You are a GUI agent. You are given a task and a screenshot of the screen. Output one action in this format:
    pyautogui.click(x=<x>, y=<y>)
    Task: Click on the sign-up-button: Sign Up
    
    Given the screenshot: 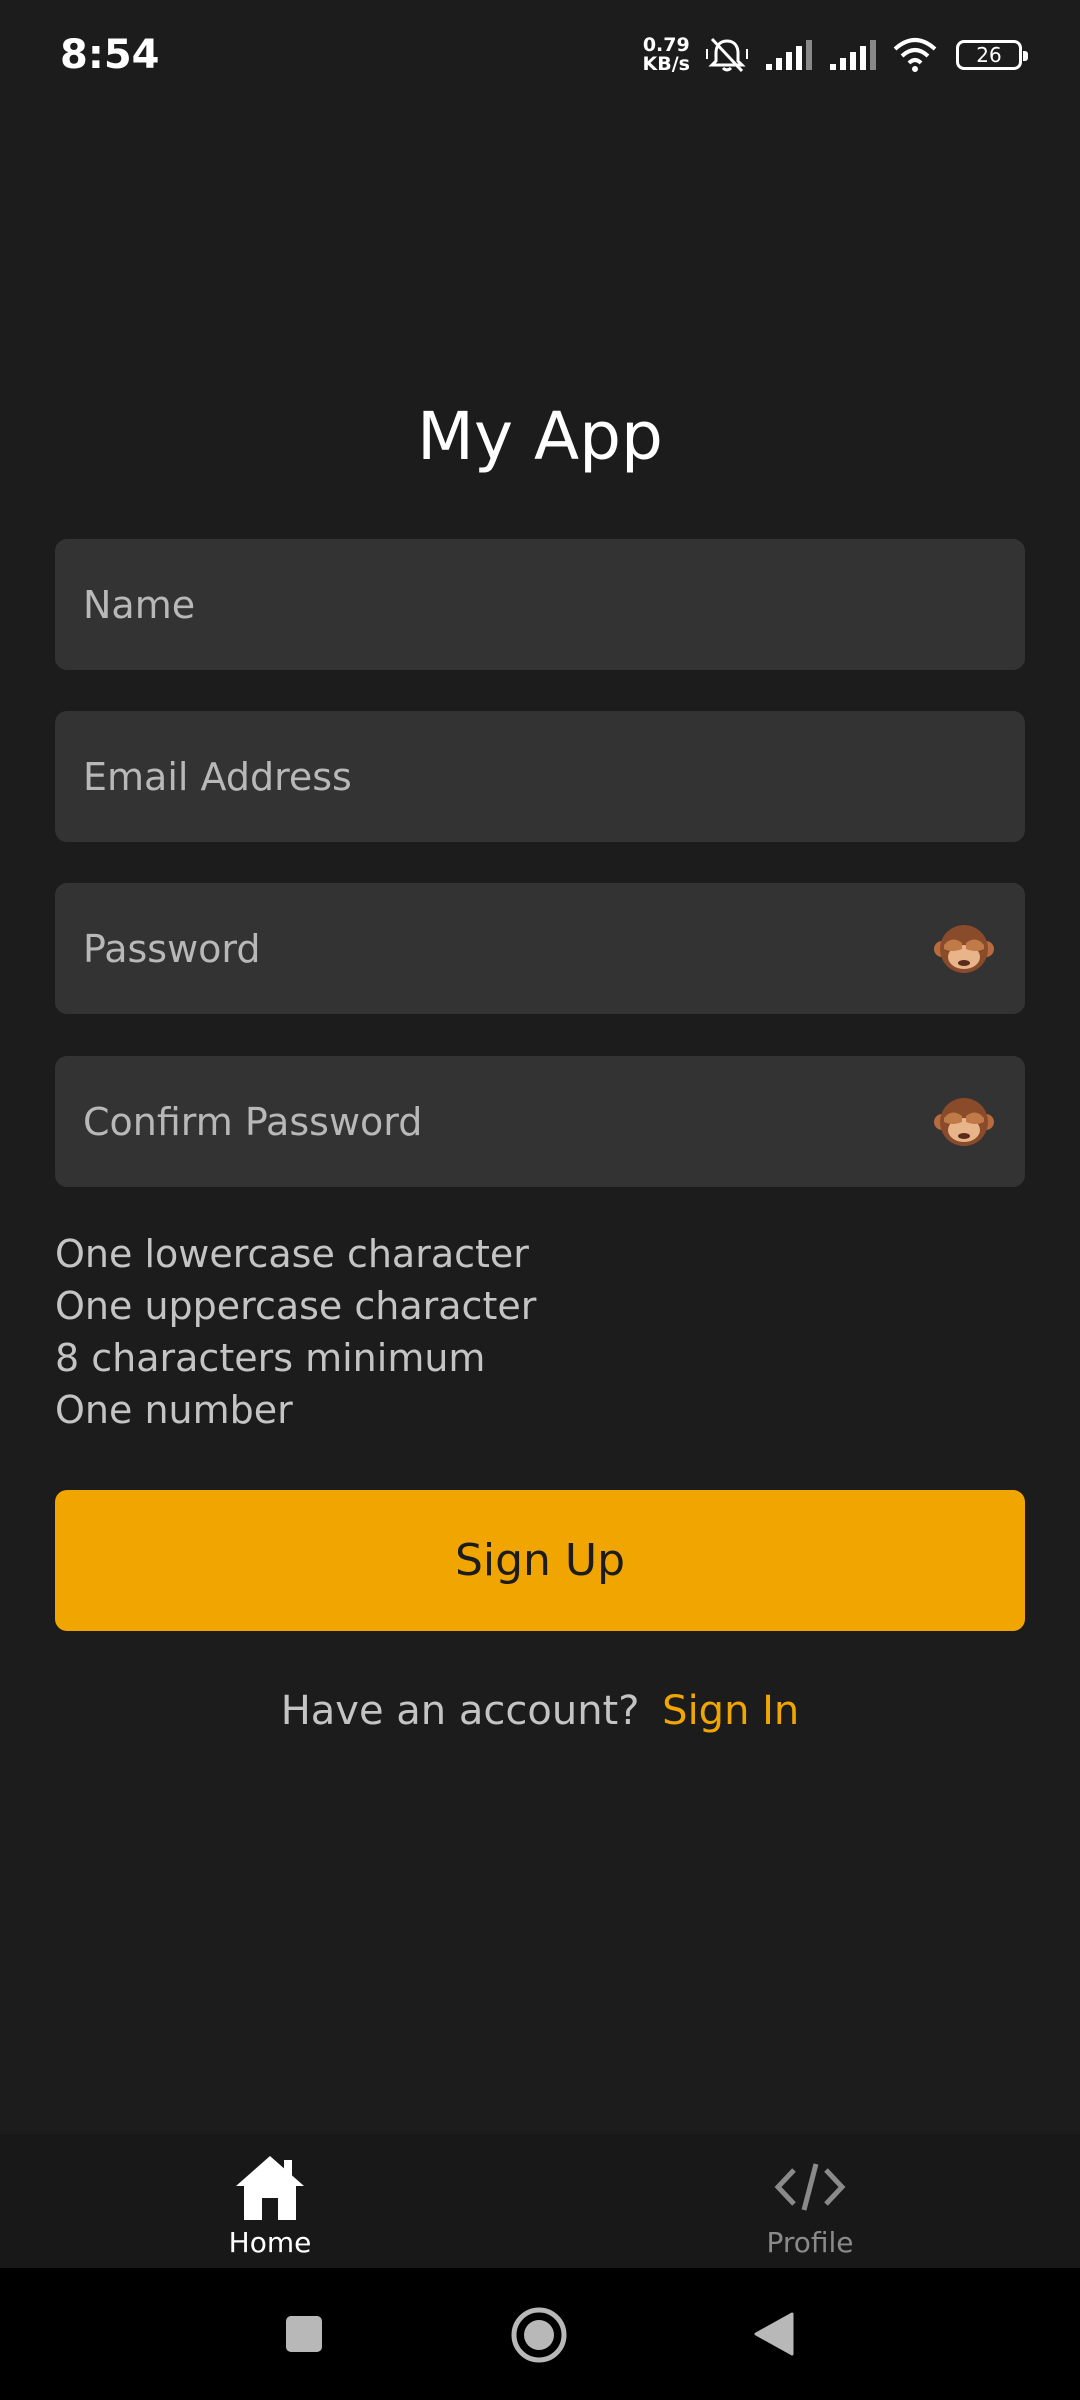 What is the action you would take?
    pyautogui.click(x=540, y=1560)
    